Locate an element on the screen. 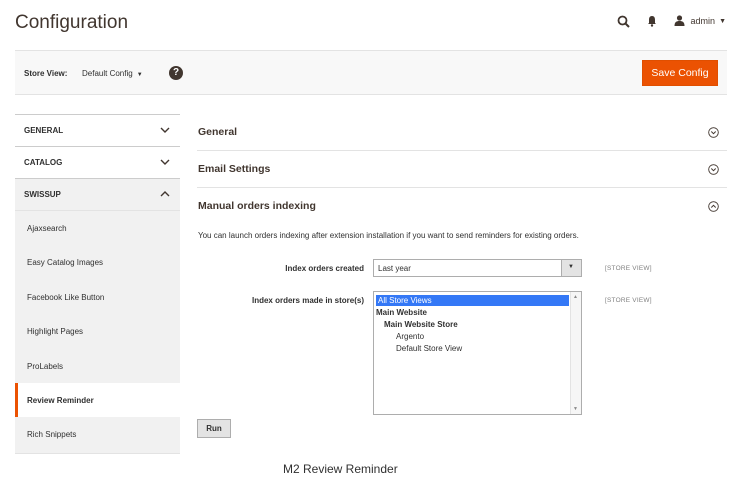  sidebar-item-easy-catalog-images: Easy Catalog Images is located at coordinates (97, 262).